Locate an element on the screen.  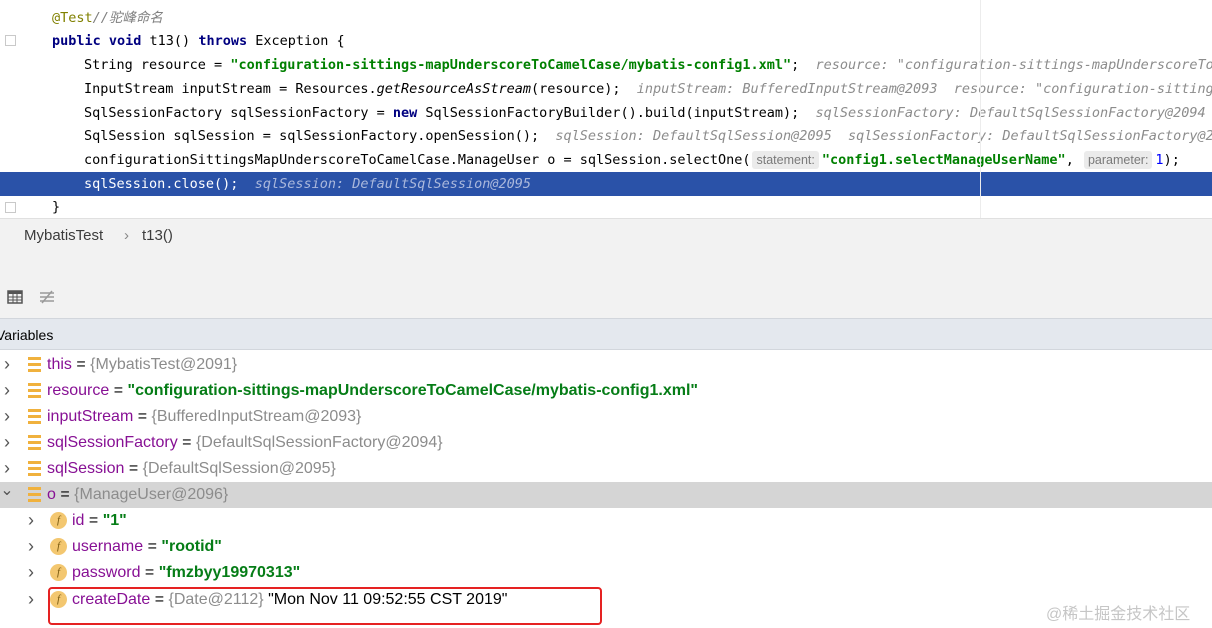
code-token: getResourceAsStream is located at coordinates (454, 89).